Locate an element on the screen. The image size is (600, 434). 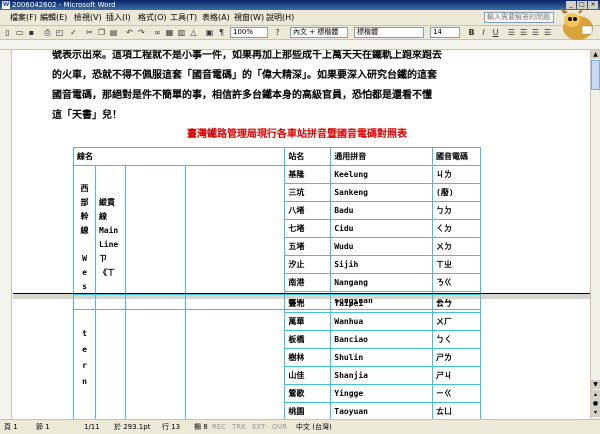
zoom-select: 100% is located at coordinates (249, 32).